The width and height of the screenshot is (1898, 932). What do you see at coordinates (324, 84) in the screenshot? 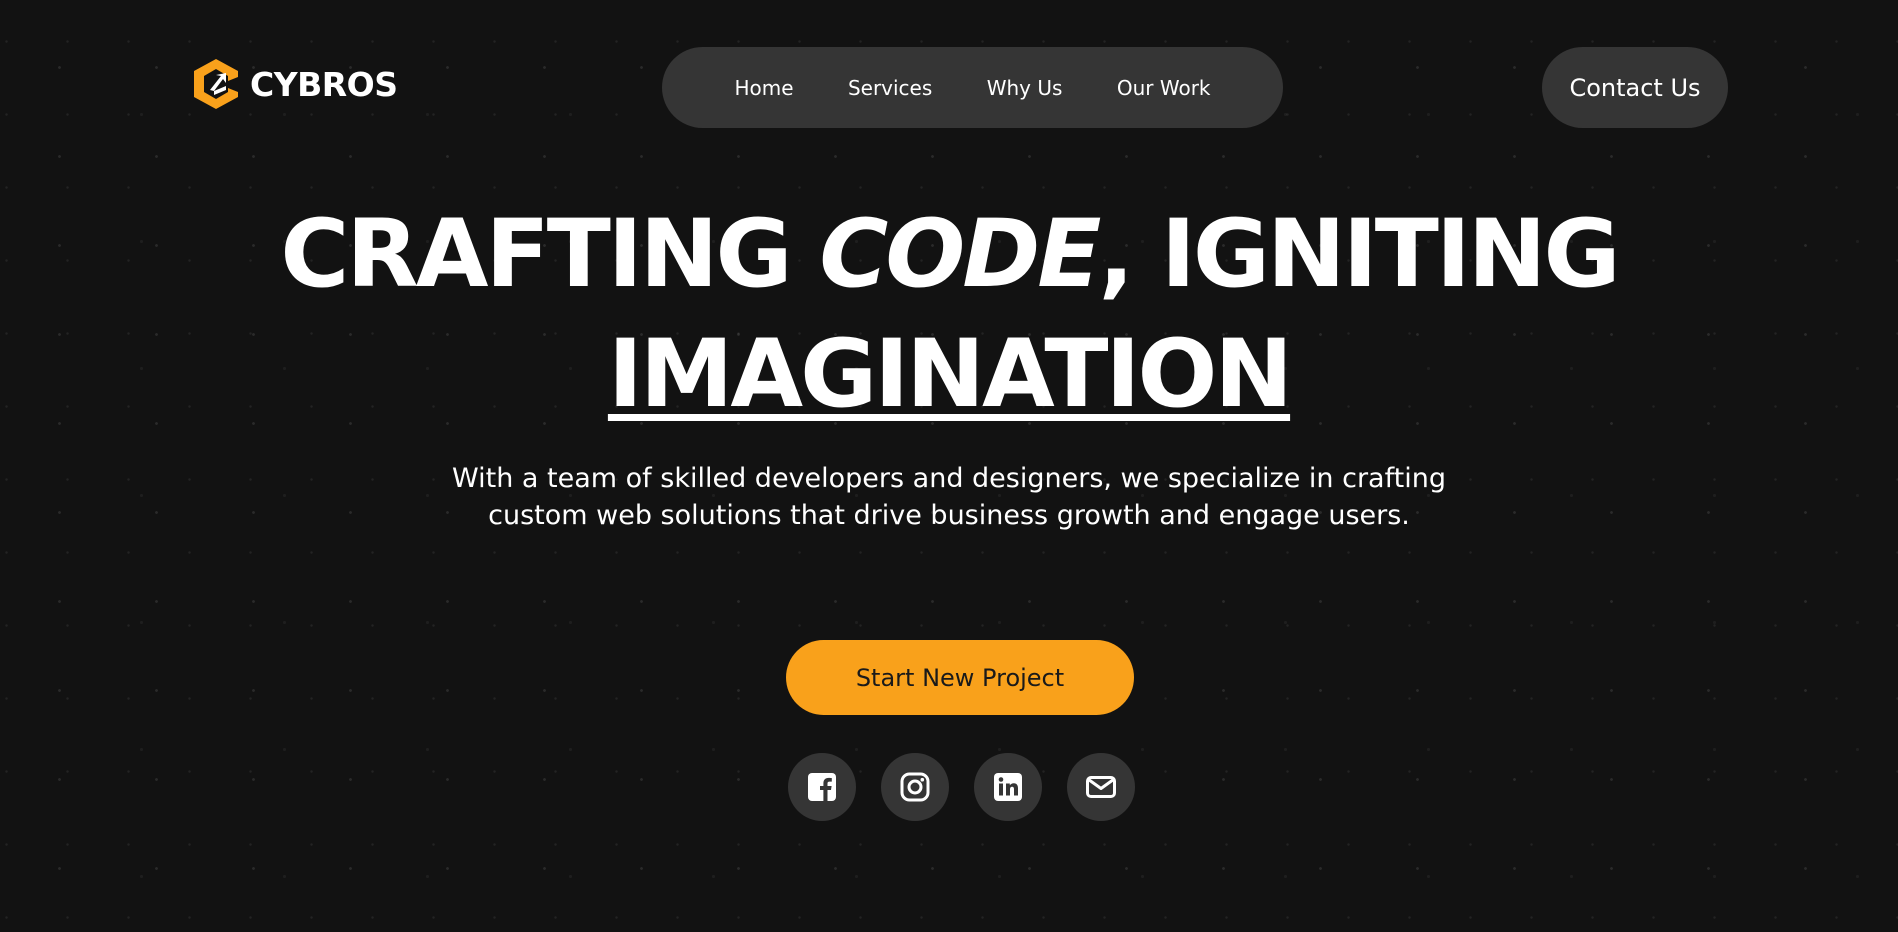
I see `brand-name: CYBROS` at bounding box center [324, 84].